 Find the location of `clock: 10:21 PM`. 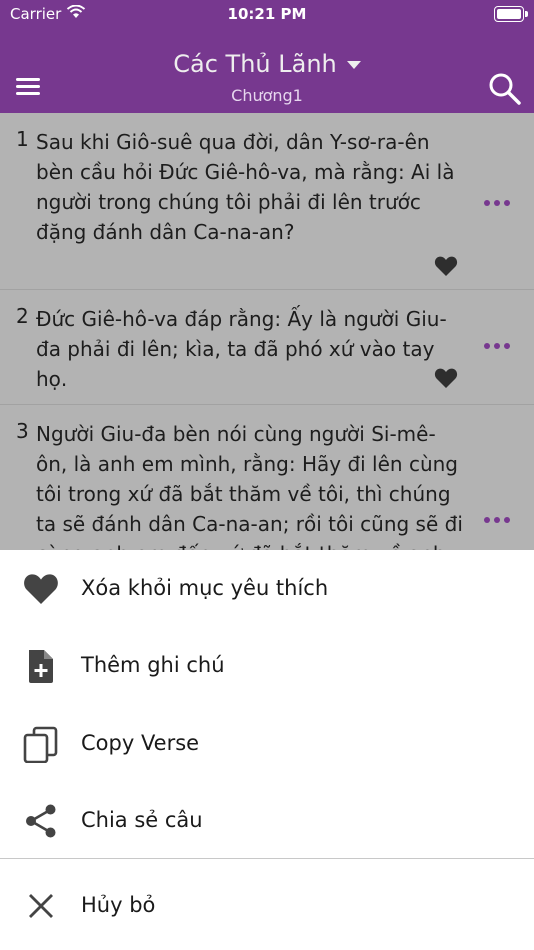

clock: 10:21 PM is located at coordinates (267, 14).